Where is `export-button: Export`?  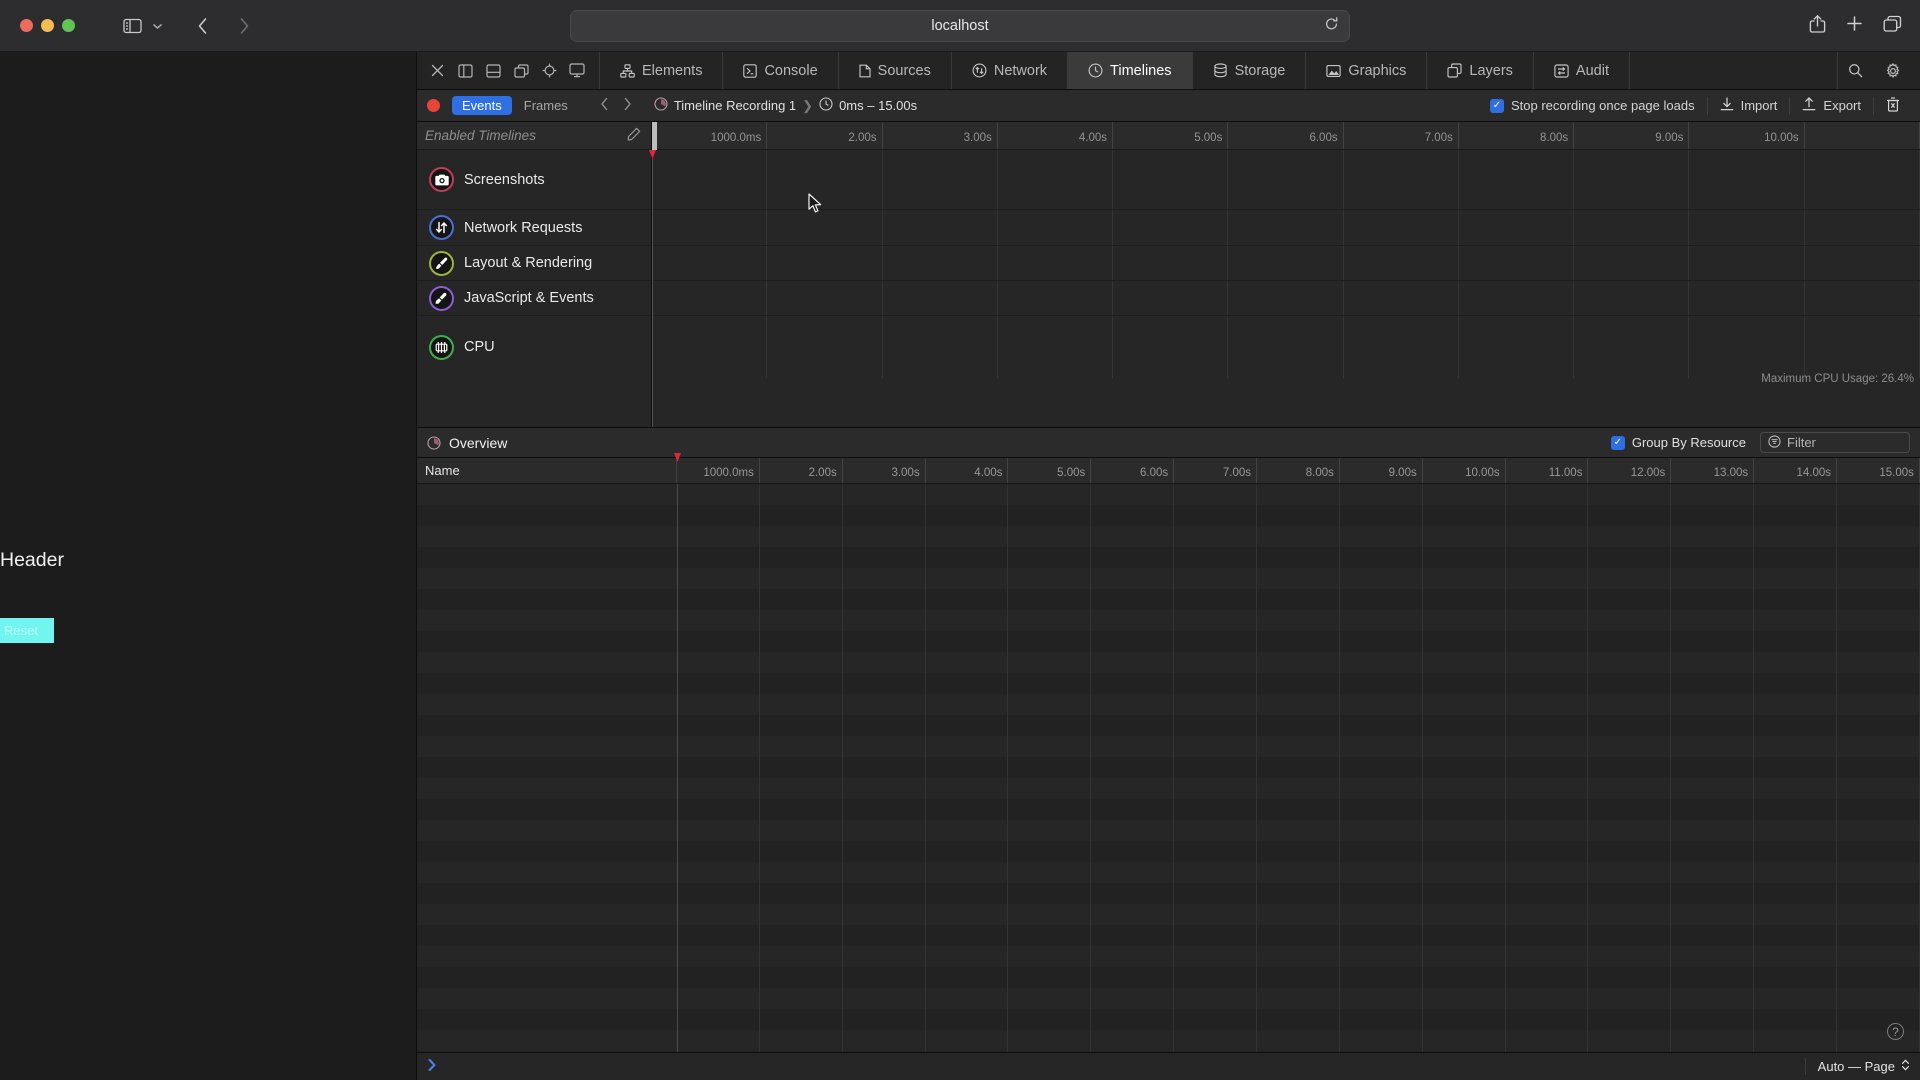
export-button: Export is located at coordinates (1831, 105).